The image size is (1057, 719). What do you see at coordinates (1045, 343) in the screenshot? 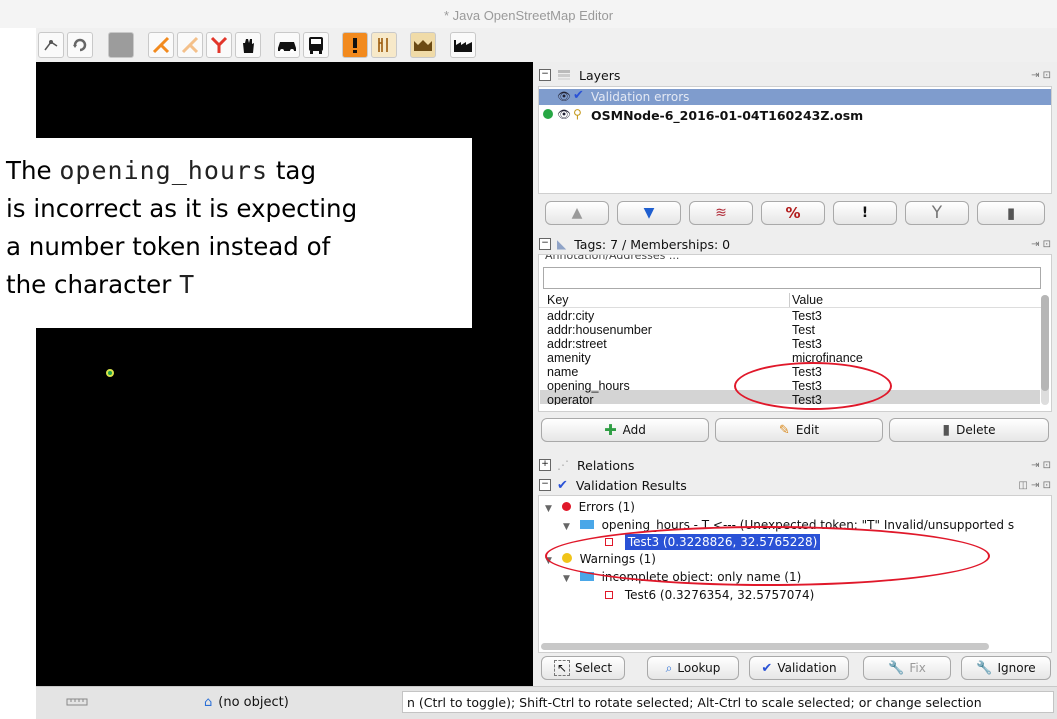
I see `scrollbar-thumb` at bounding box center [1045, 343].